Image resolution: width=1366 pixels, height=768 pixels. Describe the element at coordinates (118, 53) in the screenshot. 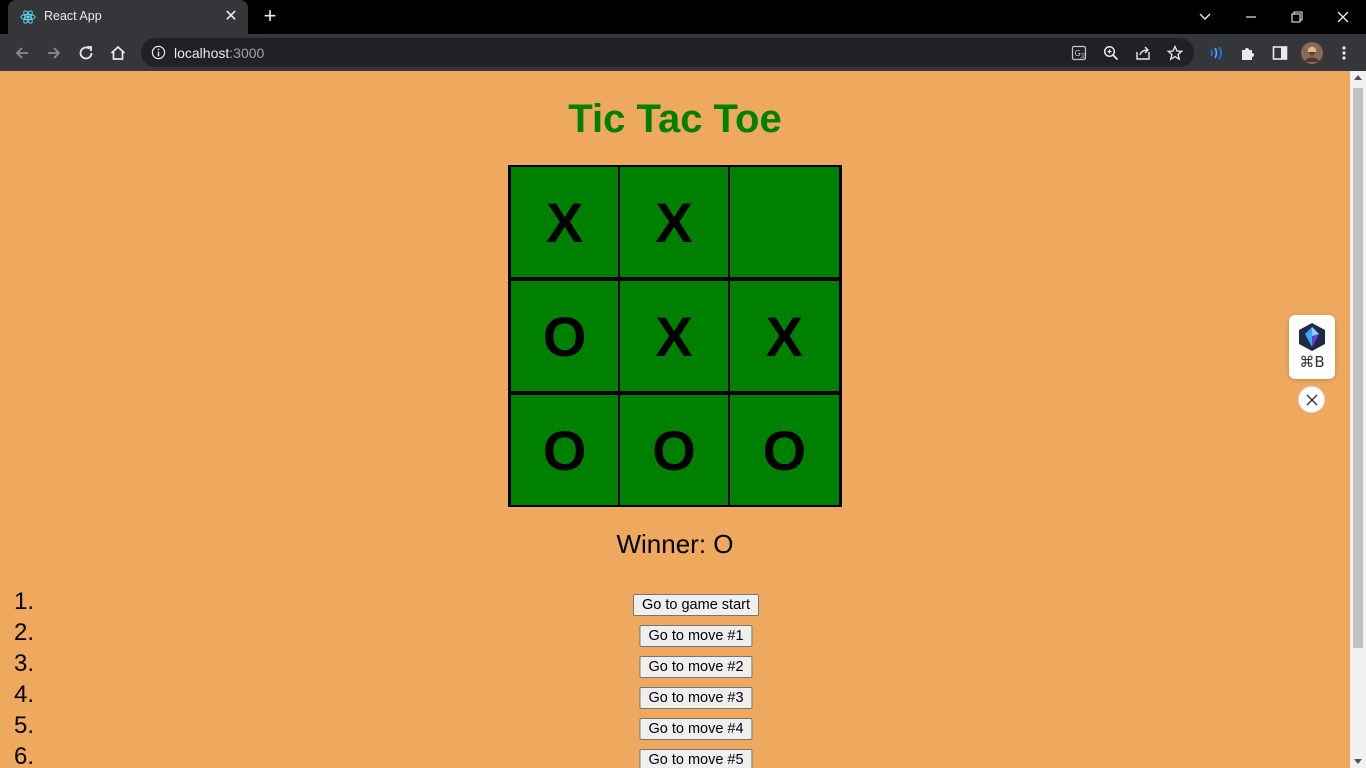

I see `home-icon` at that location.